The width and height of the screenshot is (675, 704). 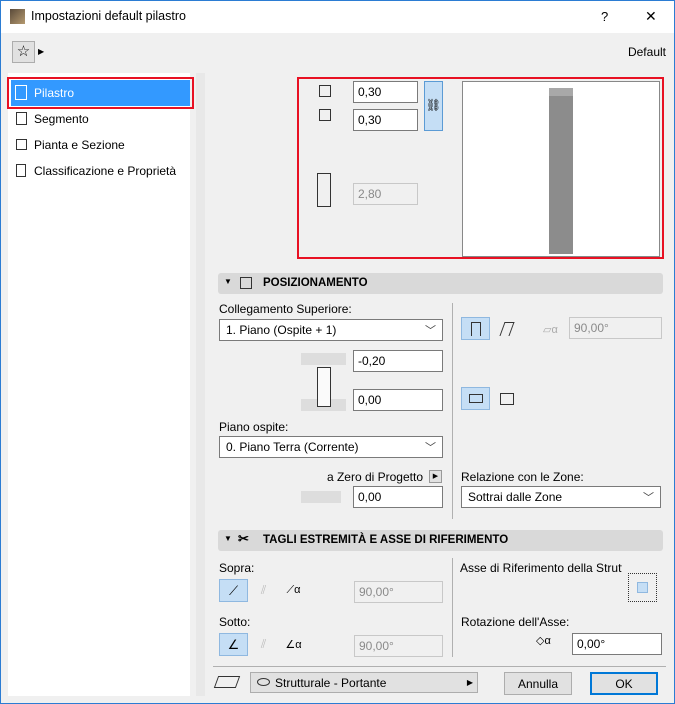 I want to click on title-bar: Impostazioni default pilastro ? ✕, so click(x=337, y=17).